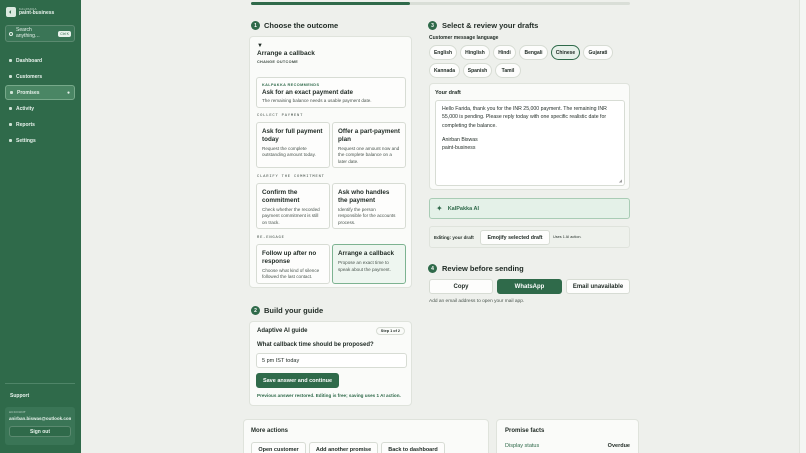  Describe the element at coordinates (40, 92) in the screenshot. I see `sidebar-item-promises: Promises ●` at that location.